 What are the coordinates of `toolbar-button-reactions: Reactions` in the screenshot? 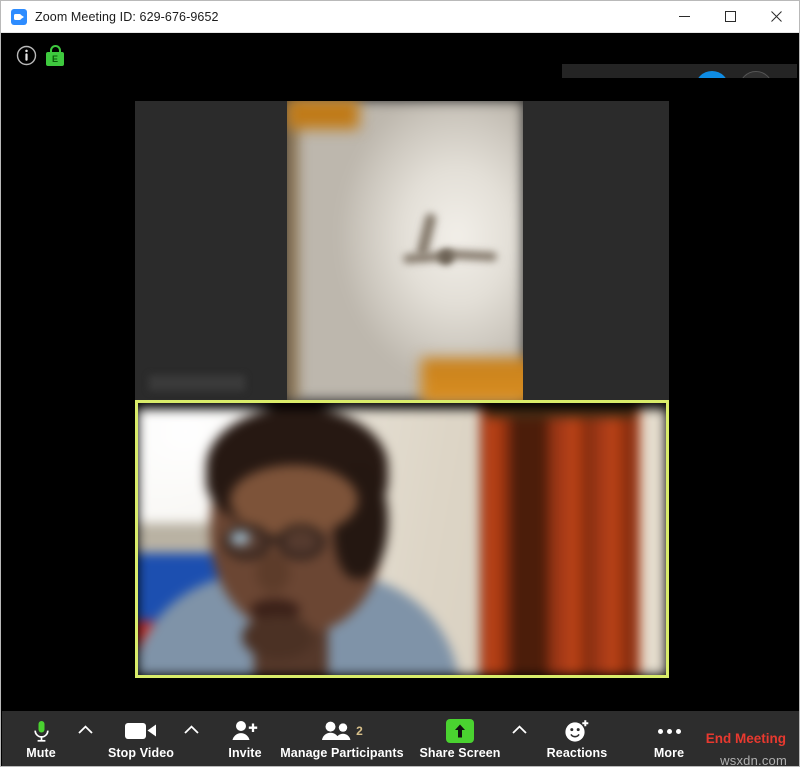 It's located at (577, 738).